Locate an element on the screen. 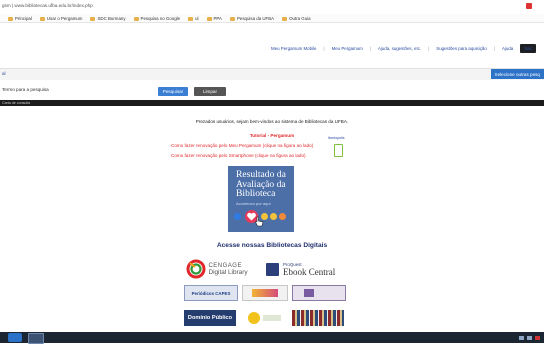 The image size is (544, 344). notification-icon is located at coordinates (537, 337).